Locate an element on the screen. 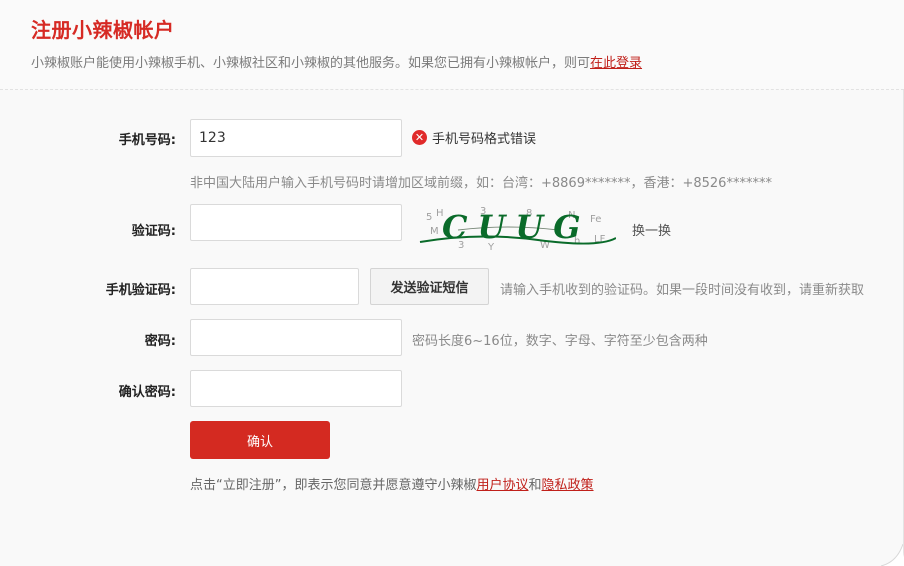  confirm-password-label: 确认密码: is located at coordinates (147, 392).